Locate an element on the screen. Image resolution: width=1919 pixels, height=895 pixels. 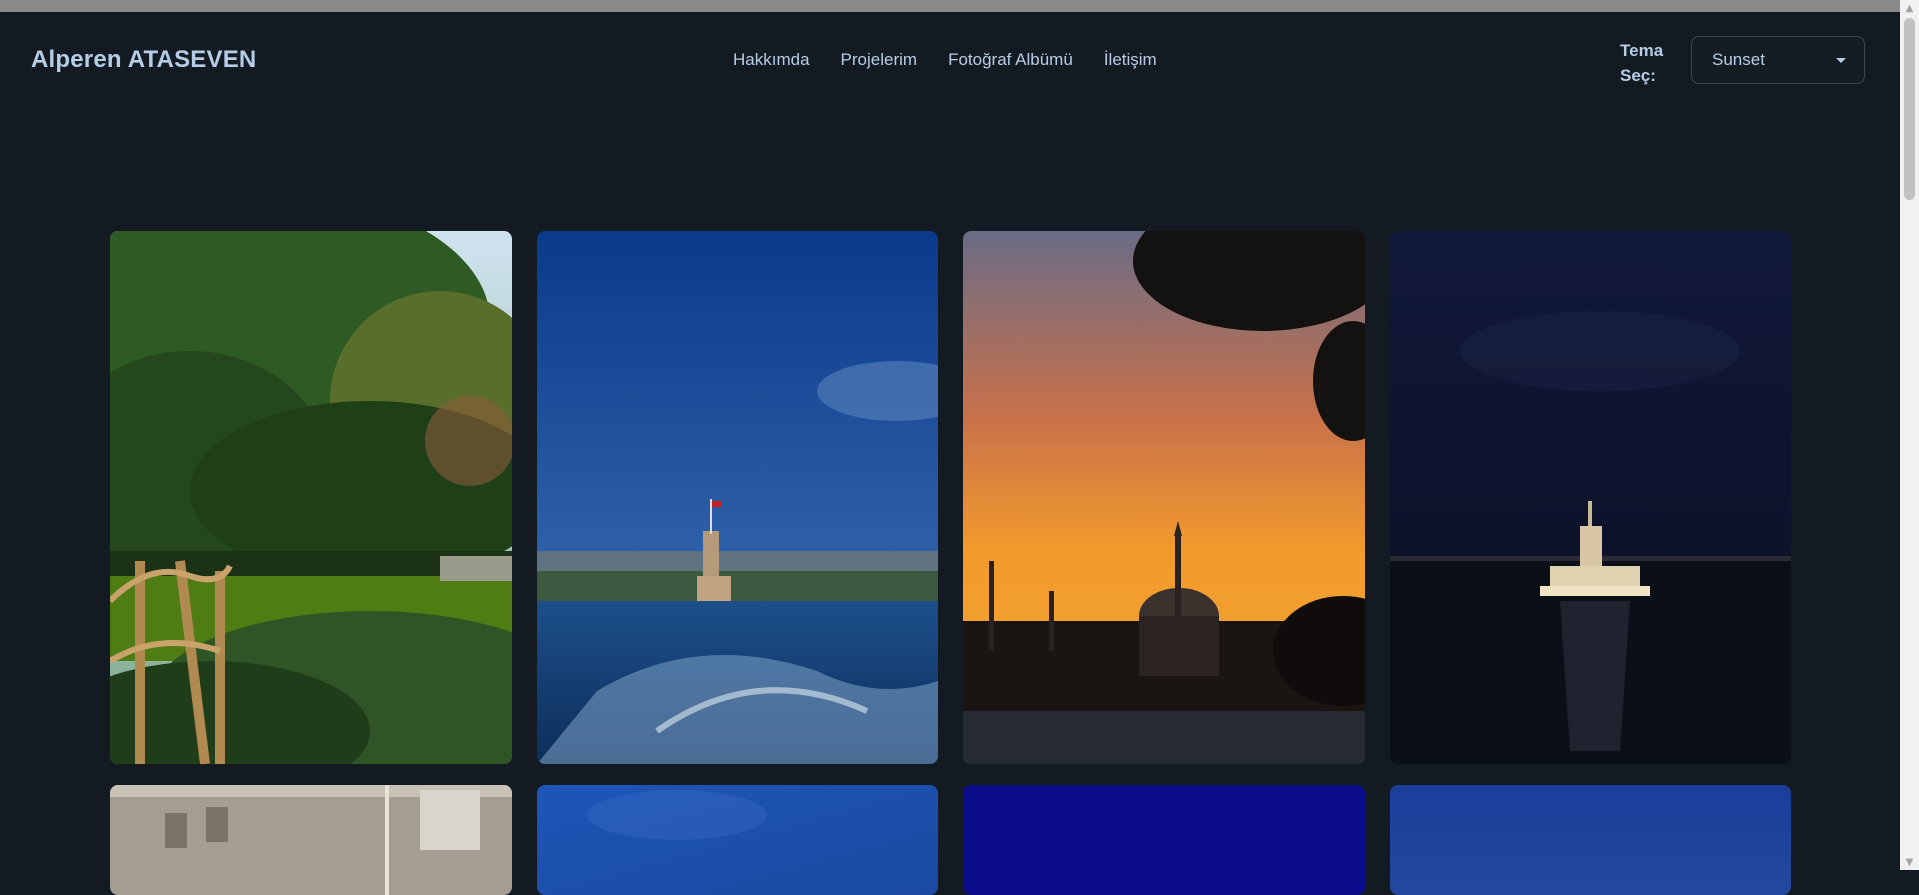
site-brand: Alperen ATASEVEN is located at coordinates (143, 60).